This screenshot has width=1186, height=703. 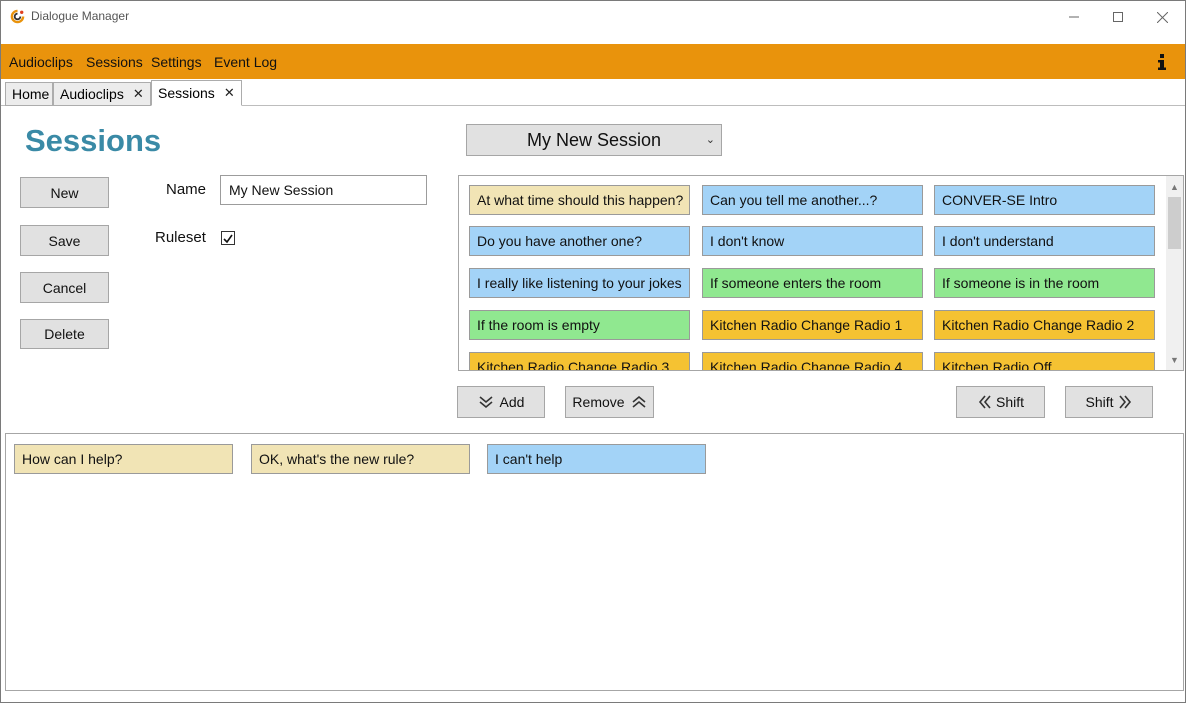 I want to click on tab-home-label: Home, so click(x=31, y=94).